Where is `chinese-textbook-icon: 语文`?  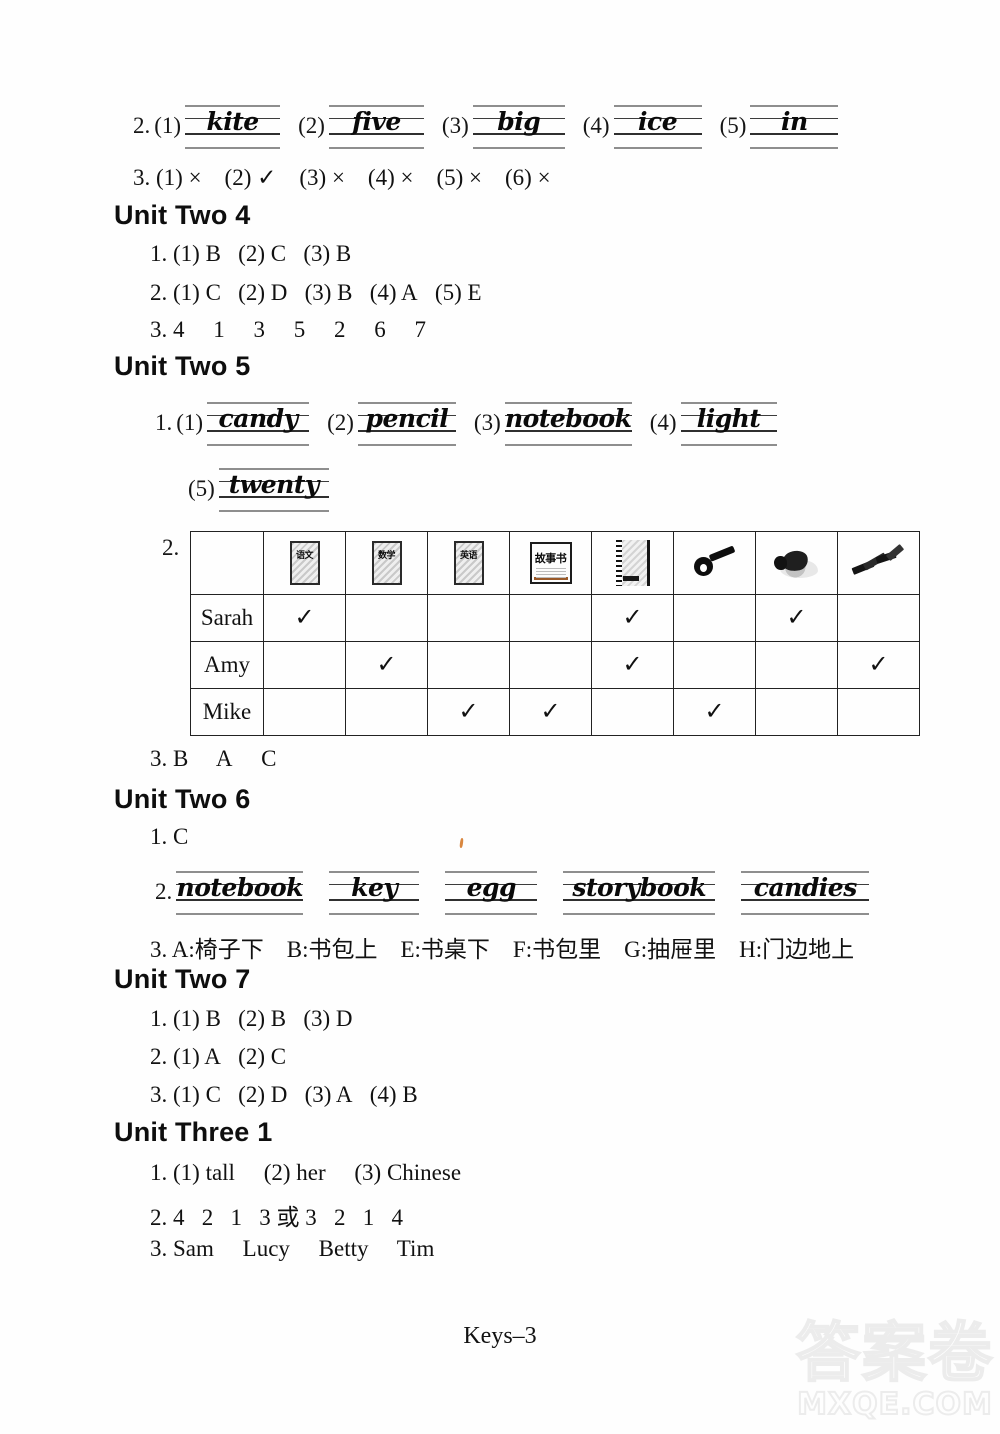 chinese-textbook-icon: 语文 is located at coordinates (304, 563).